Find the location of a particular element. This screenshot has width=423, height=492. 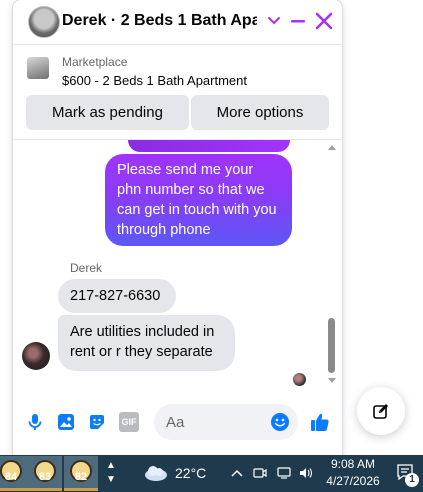

show-hidden-icons-icon is located at coordinates (237, 473).